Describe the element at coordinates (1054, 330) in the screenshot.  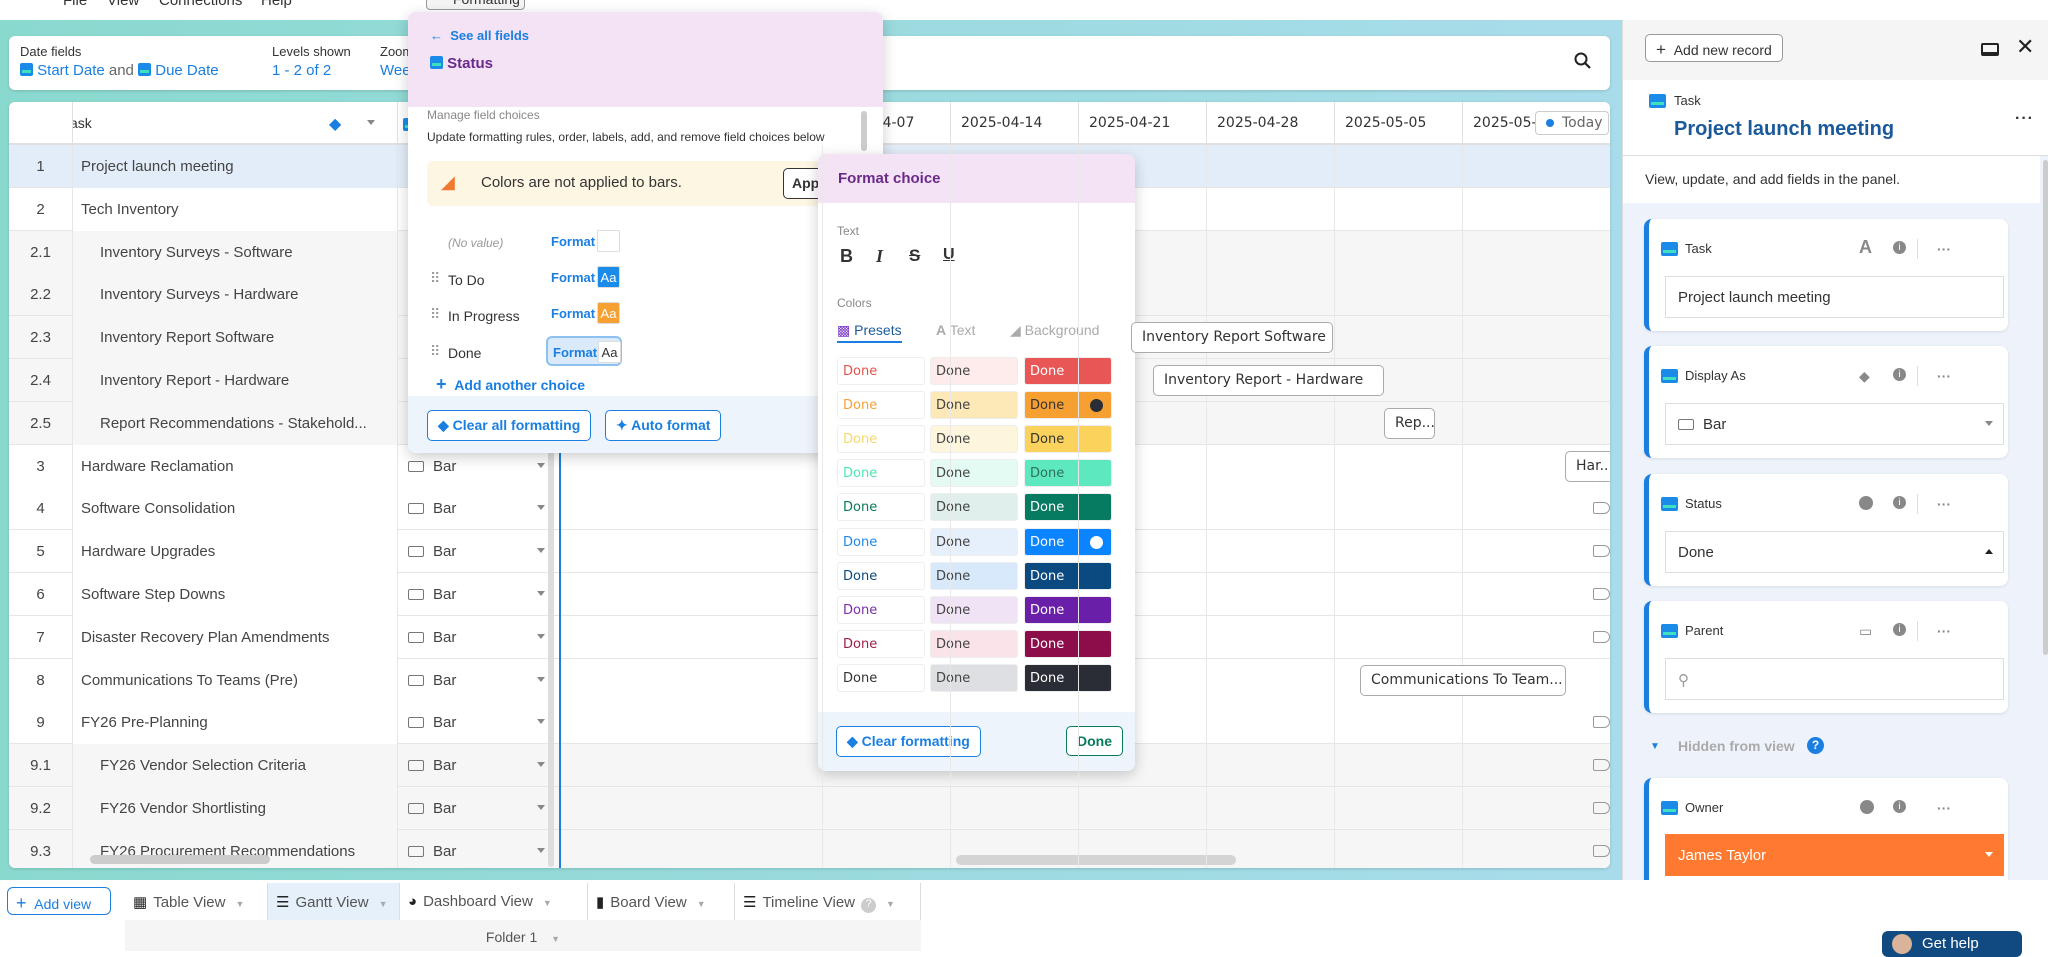
I see `tab-background: ◢ Background` at that location.